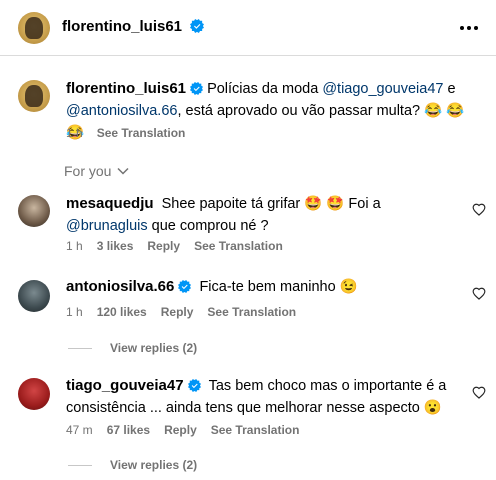  Describe the element at coordinates (469, 28) in the screenshot. I see `more-options-icon` at that location.